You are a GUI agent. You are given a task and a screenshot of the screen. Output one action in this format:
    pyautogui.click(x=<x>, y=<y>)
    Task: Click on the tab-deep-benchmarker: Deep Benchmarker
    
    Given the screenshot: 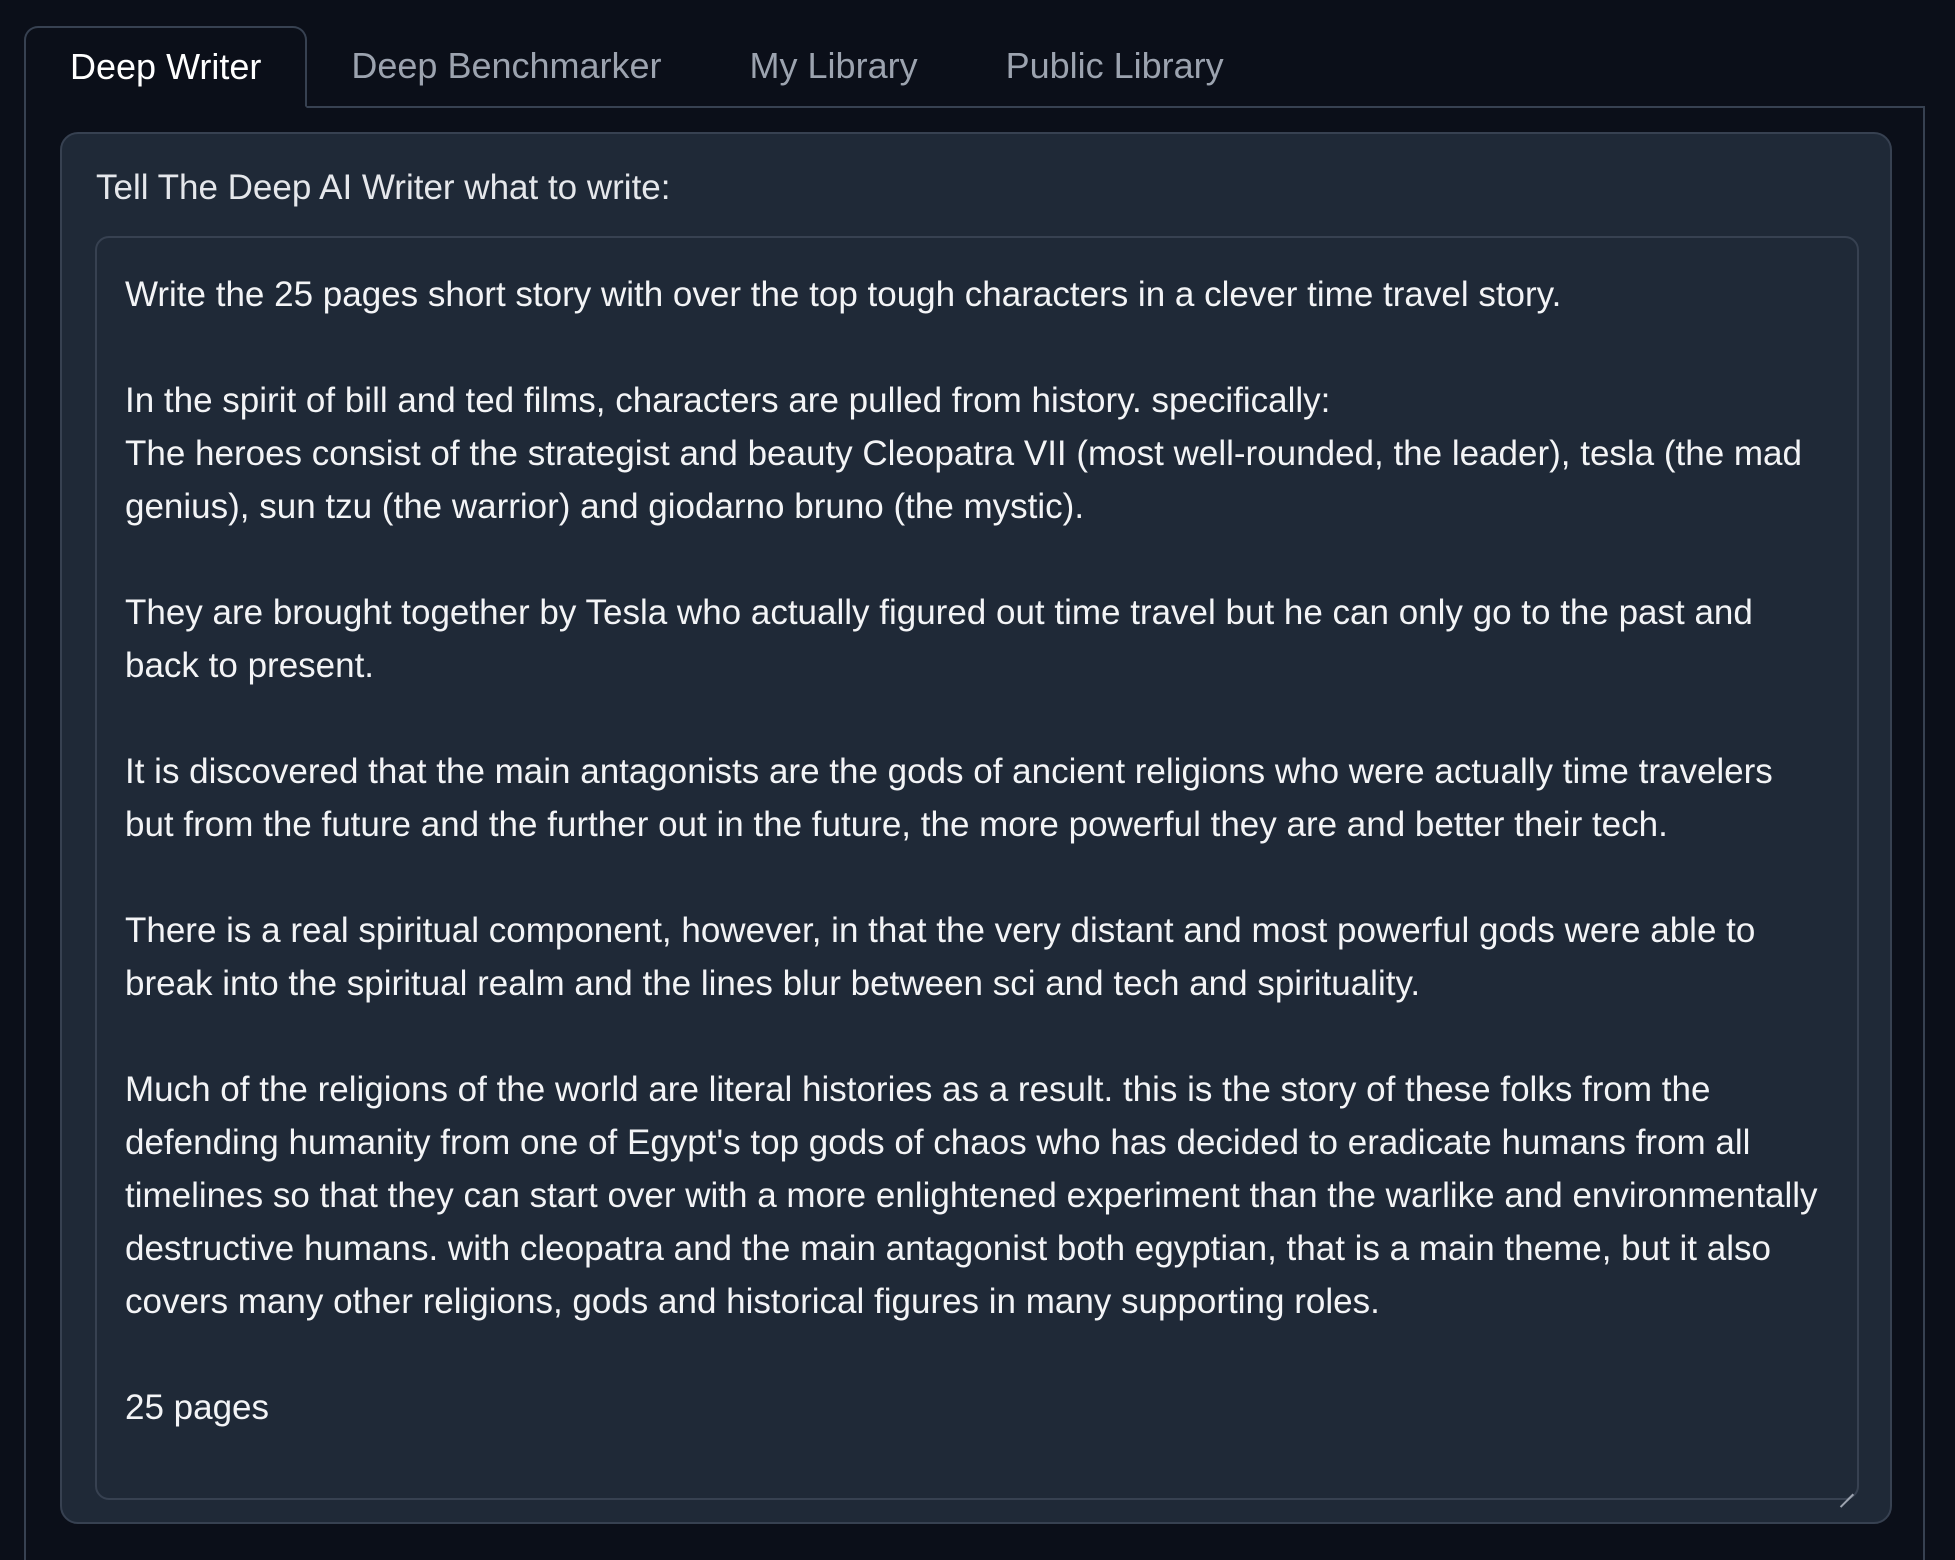 What is the action you would take?
    pyautogui.click(x=506, y=66)
    